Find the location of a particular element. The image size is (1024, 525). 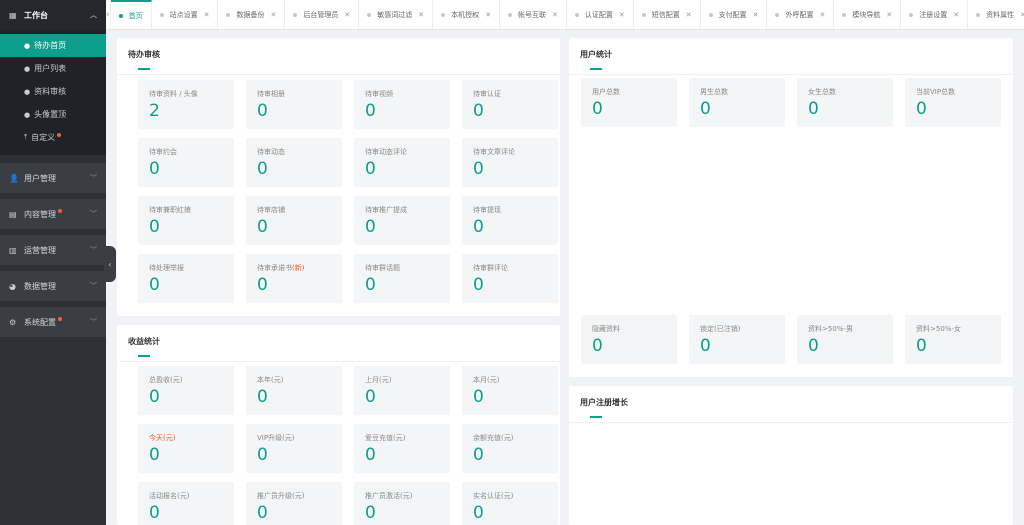

tab-outbound-config: 外呼配置 ✕ is located at coordinates (801, 14).